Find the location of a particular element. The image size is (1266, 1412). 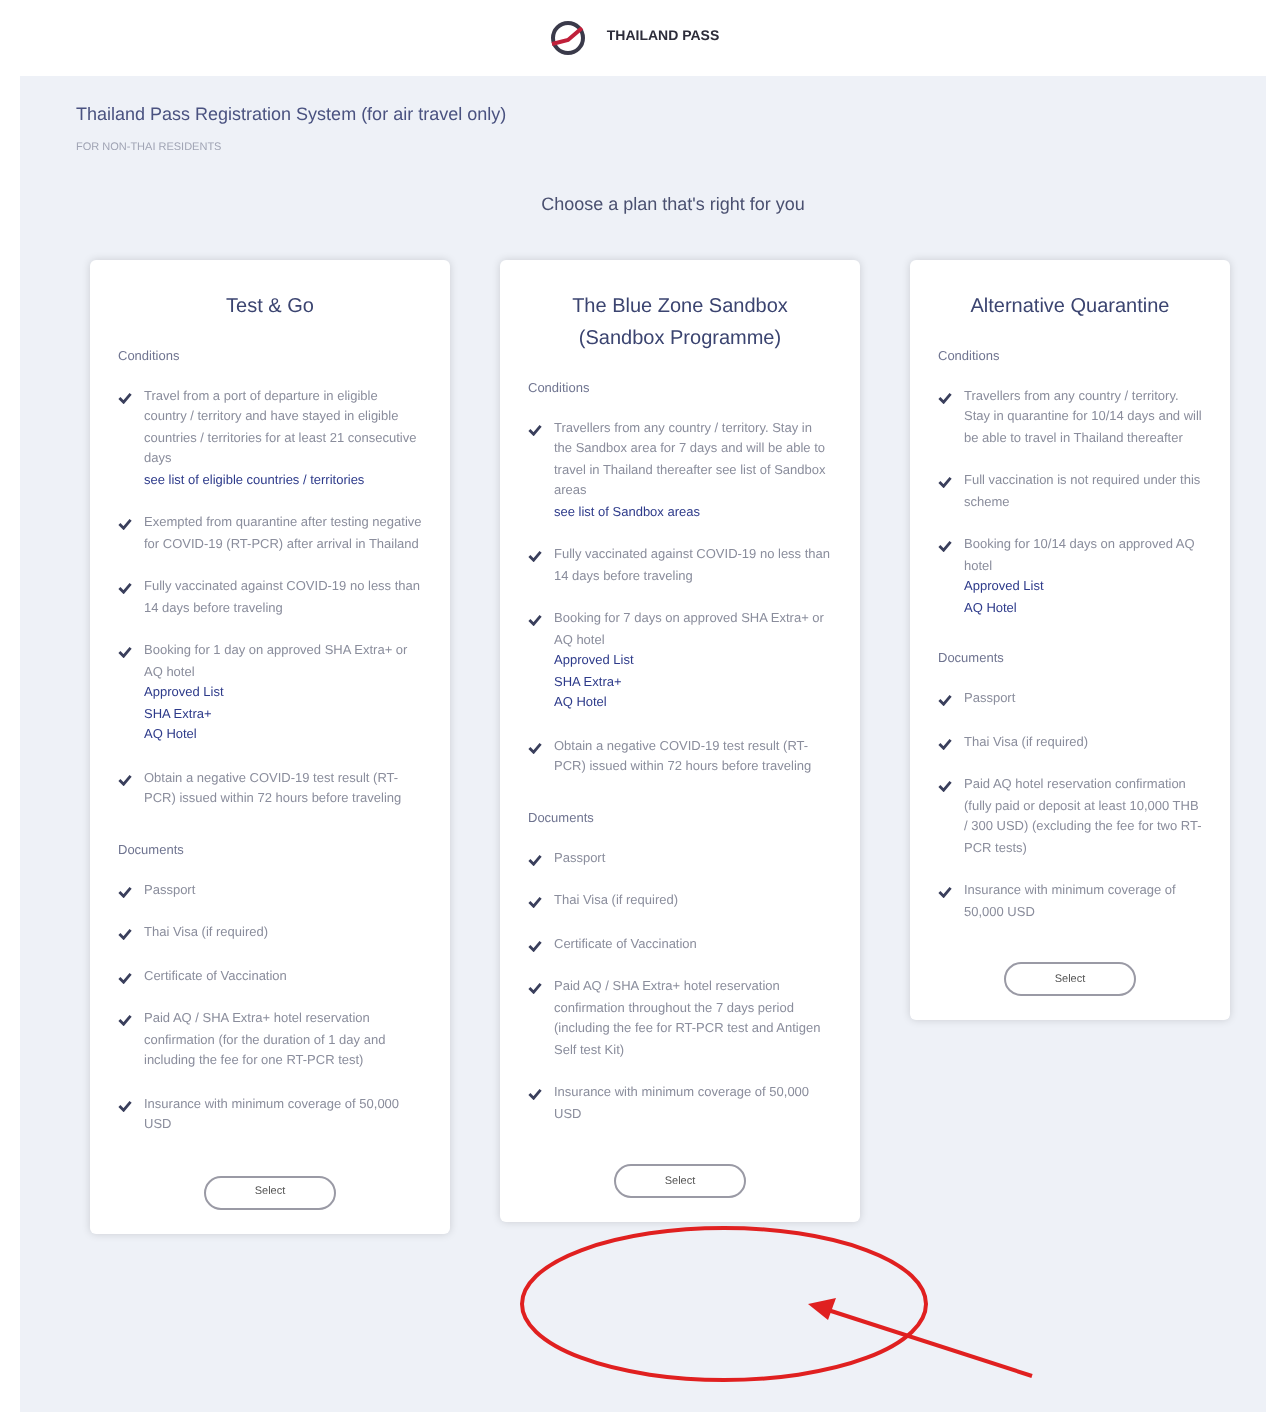

logo-icon is located at coordinates (568, 38).